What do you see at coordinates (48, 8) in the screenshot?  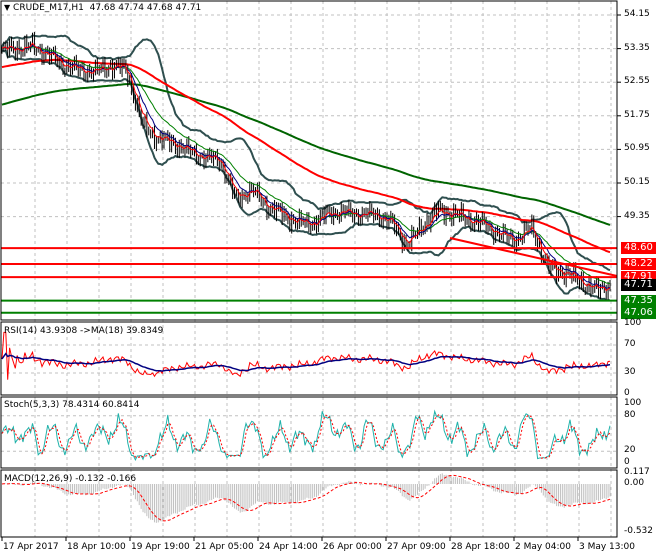 I see `symbol-label: CRUDE_M17,H1` at bounding box center [48, 8].